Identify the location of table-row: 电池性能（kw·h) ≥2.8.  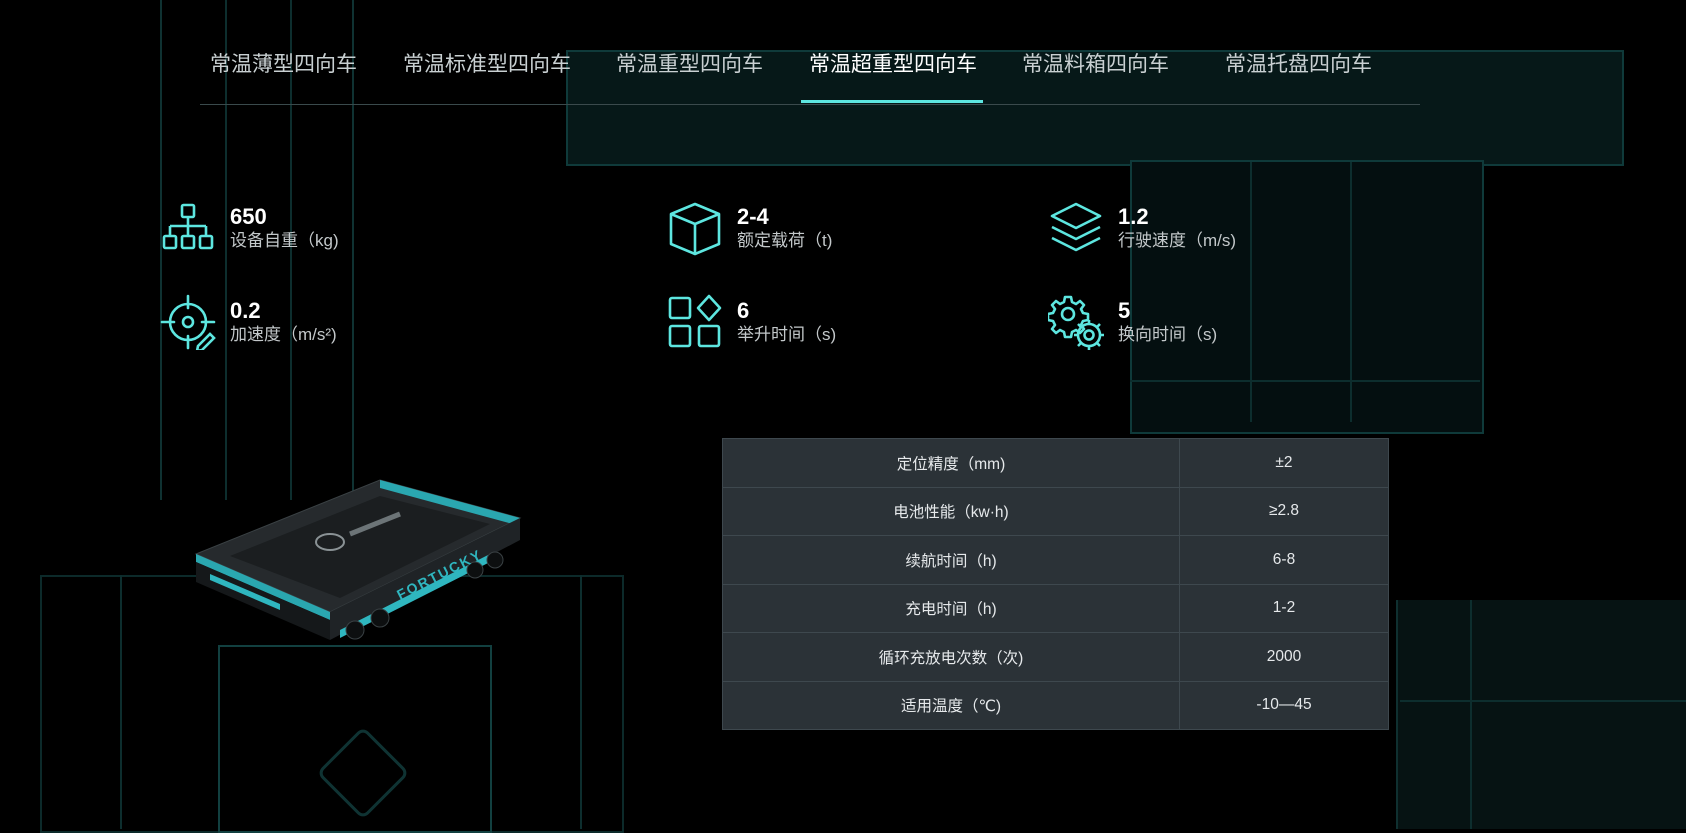
(1055, 511).